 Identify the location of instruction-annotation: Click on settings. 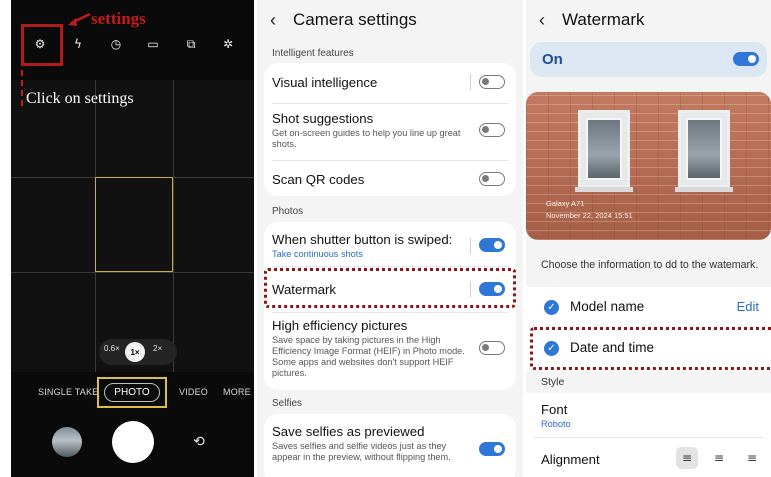
(80, 98).